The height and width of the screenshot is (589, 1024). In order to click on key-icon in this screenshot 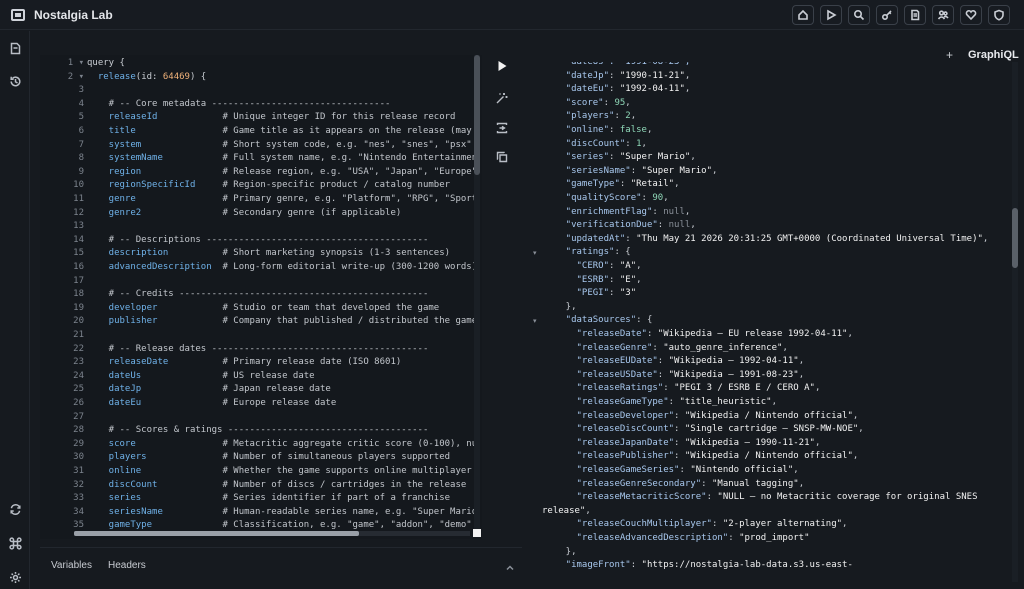, I will do `click(887, 15)`.